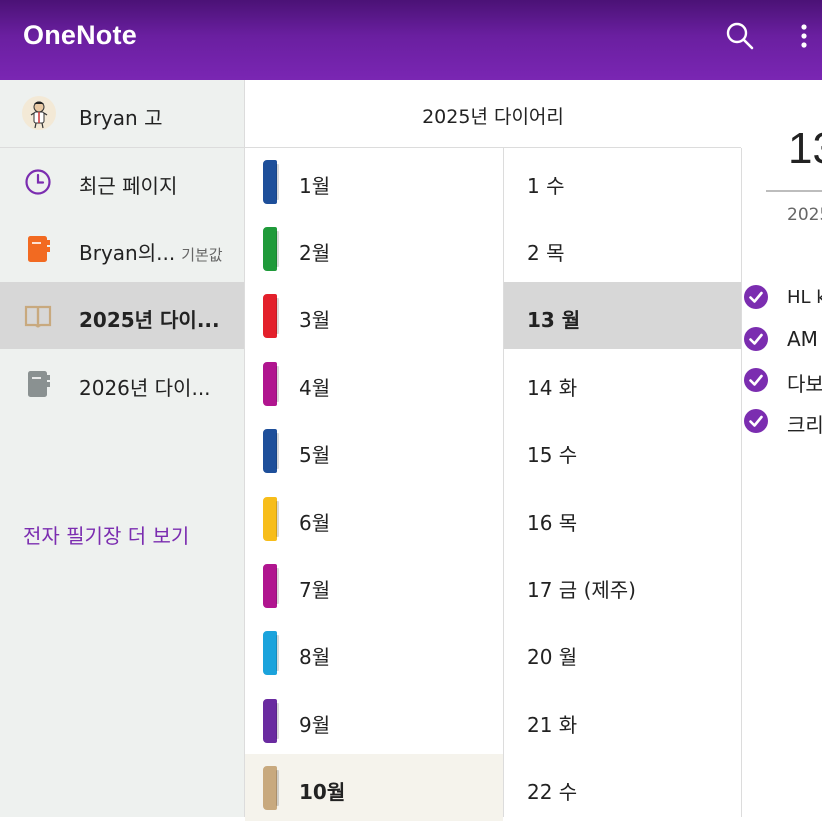 The image size is (822, 821). What do you see at coordinates (493, 117) in the screenshot?
I see `notebook-title: 2025년 다이어리` at bounding box center [493, 117].